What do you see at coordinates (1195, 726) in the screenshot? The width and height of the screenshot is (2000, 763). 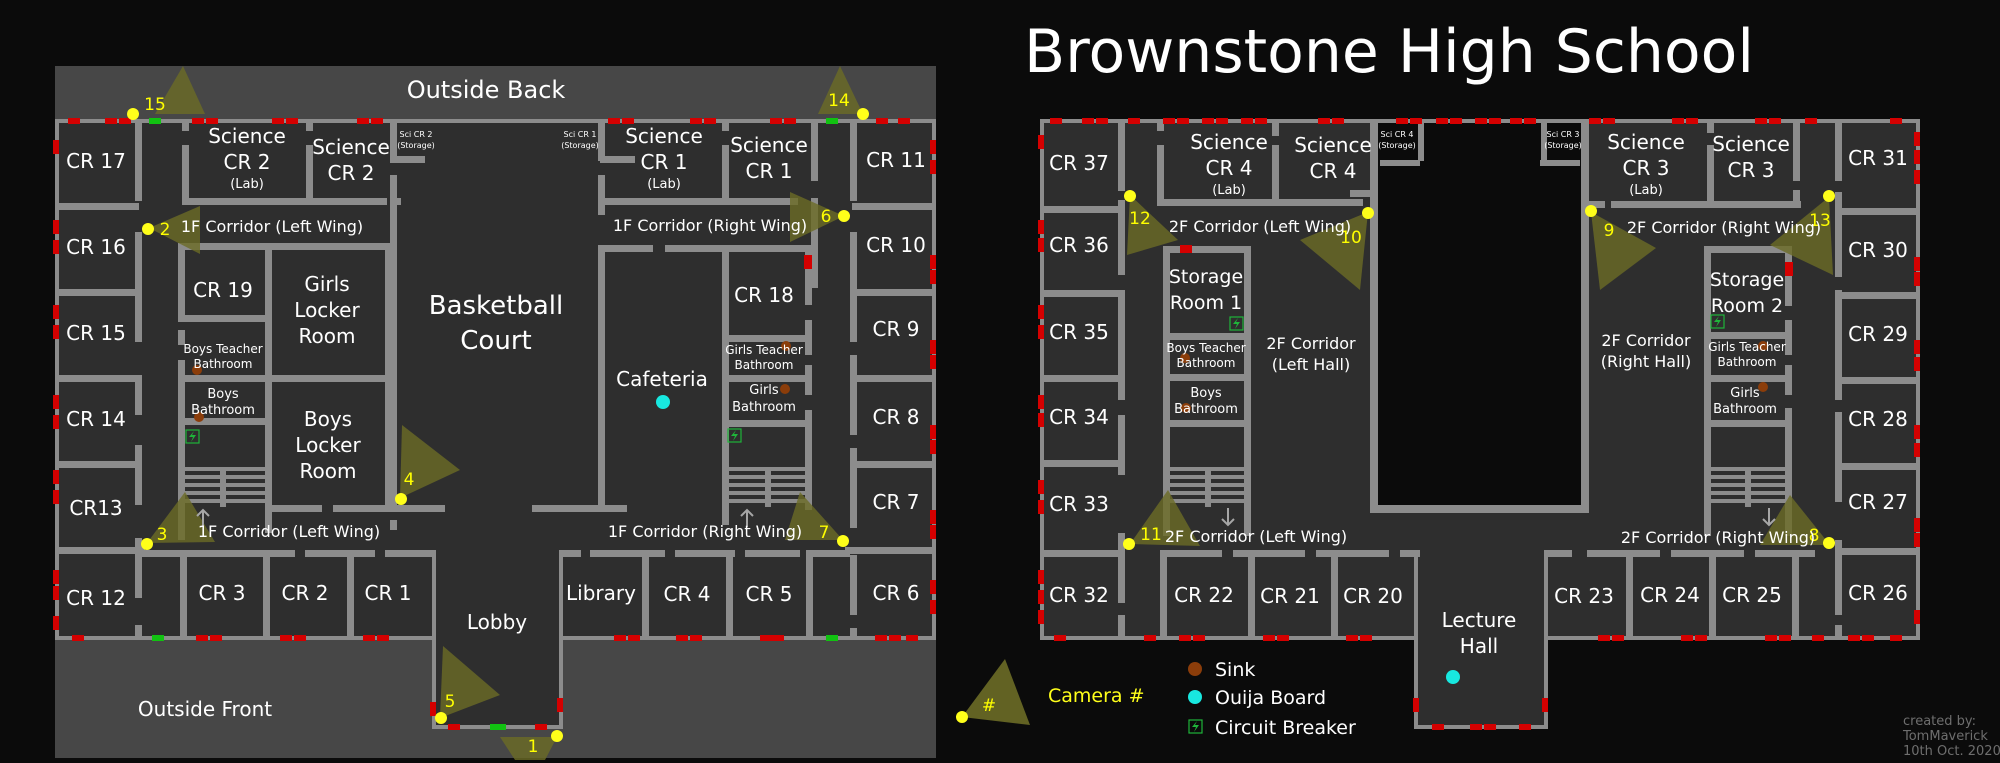 I see `circuit-breaker-icon` at bounding box center [1195, 726].